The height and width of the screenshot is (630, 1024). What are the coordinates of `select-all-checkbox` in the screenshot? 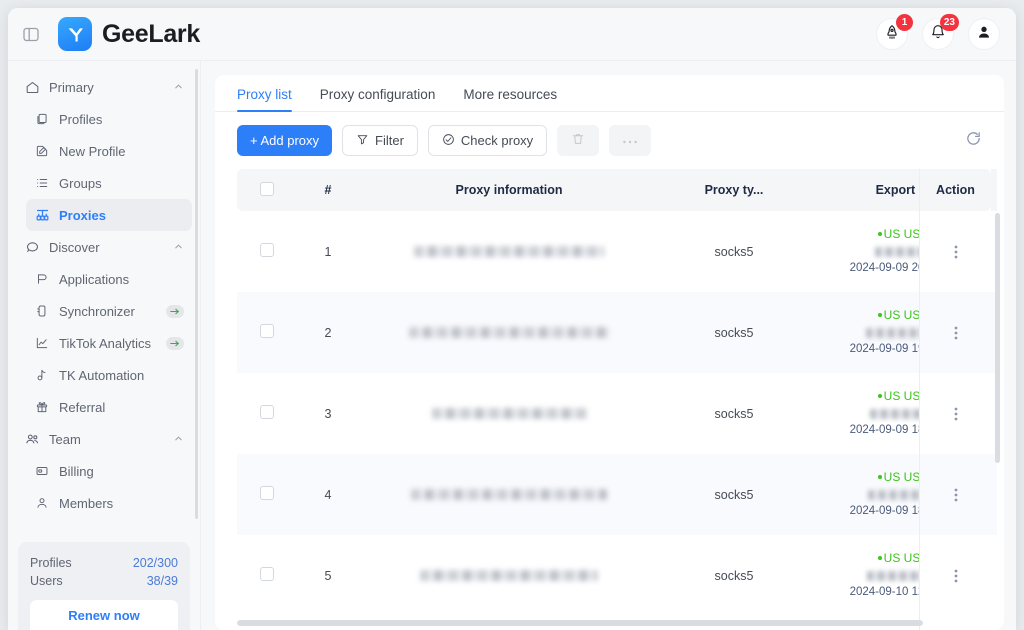 It's located at (267, 188).